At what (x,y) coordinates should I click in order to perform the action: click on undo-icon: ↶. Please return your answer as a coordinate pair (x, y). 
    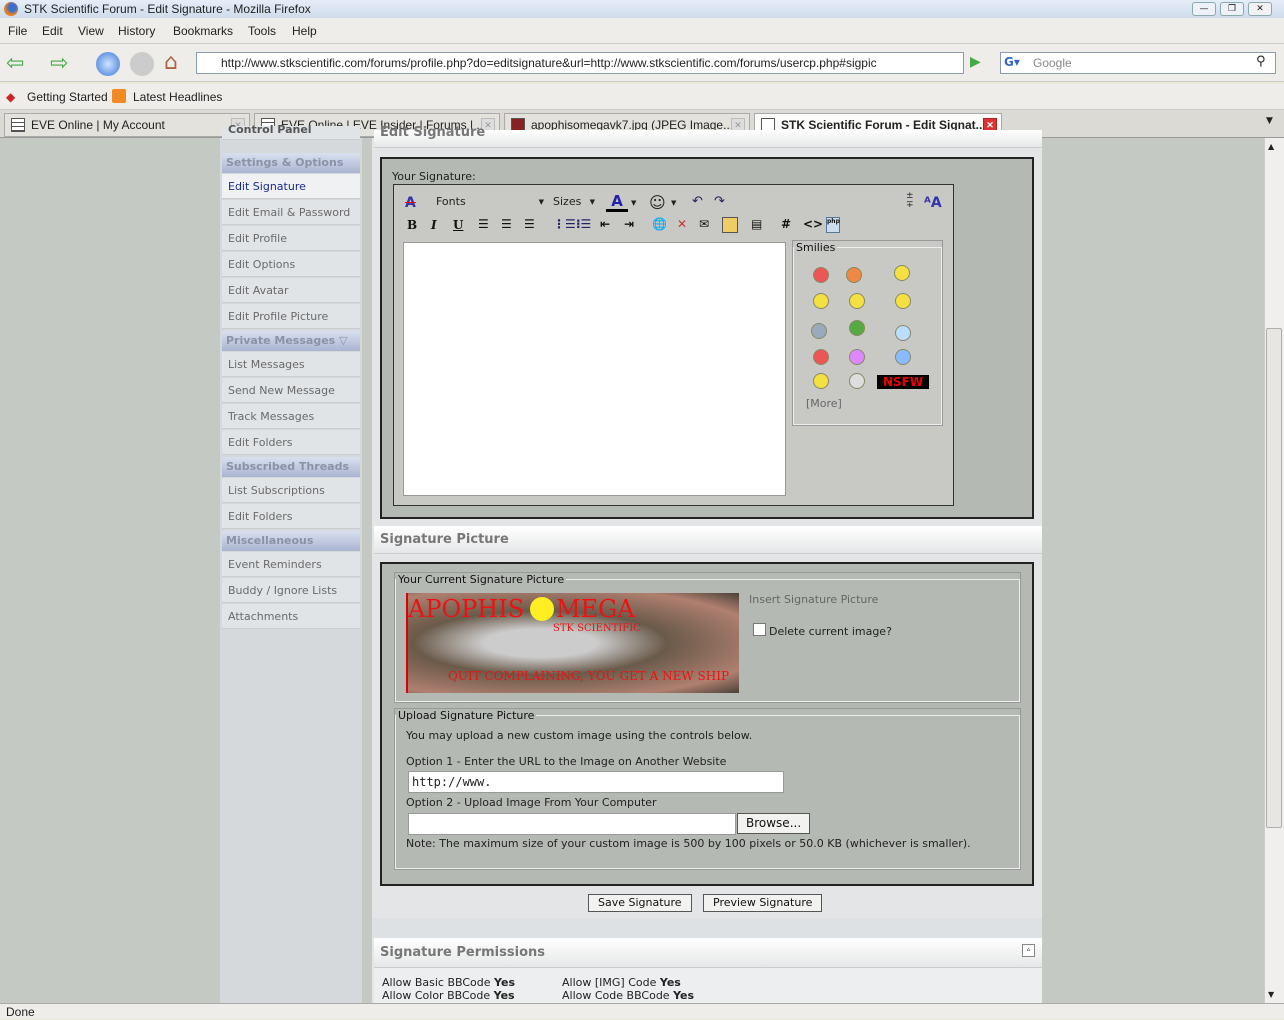
    Looking at the image, I should click on (697, 201).